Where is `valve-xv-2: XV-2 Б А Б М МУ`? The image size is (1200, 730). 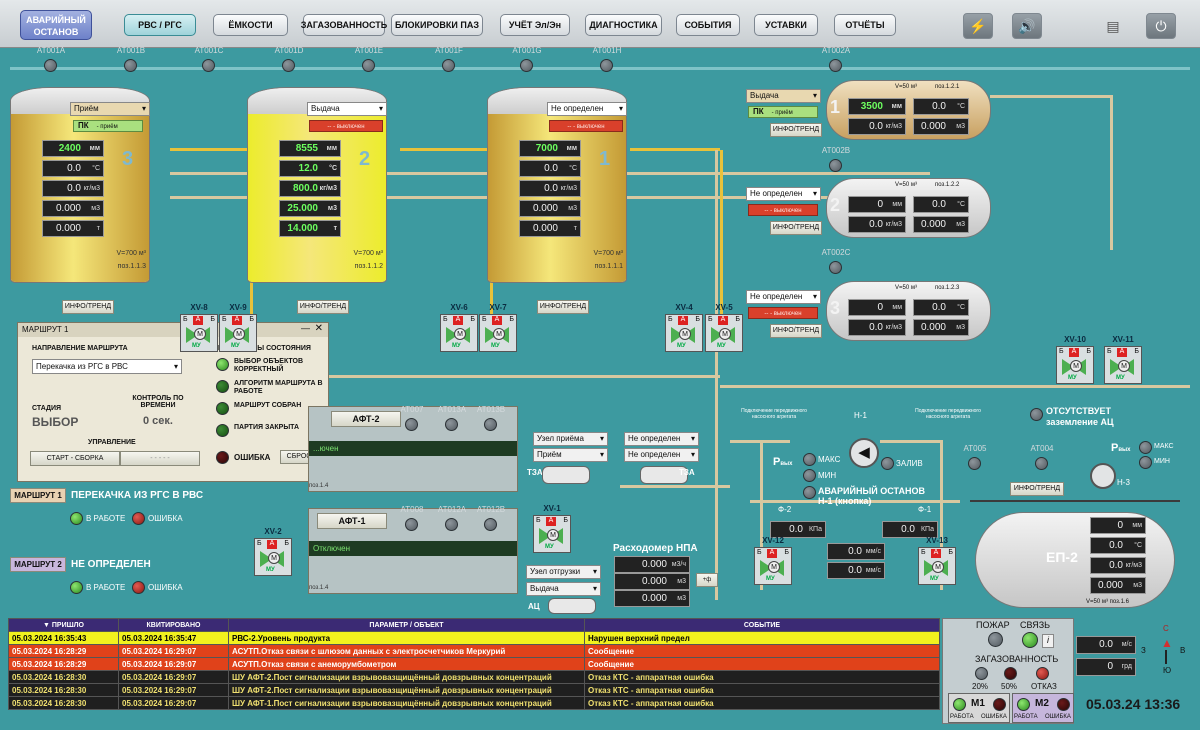 valve-xv-2: XV-2 Б А Б М МУ is located at coordinates (273, 551).